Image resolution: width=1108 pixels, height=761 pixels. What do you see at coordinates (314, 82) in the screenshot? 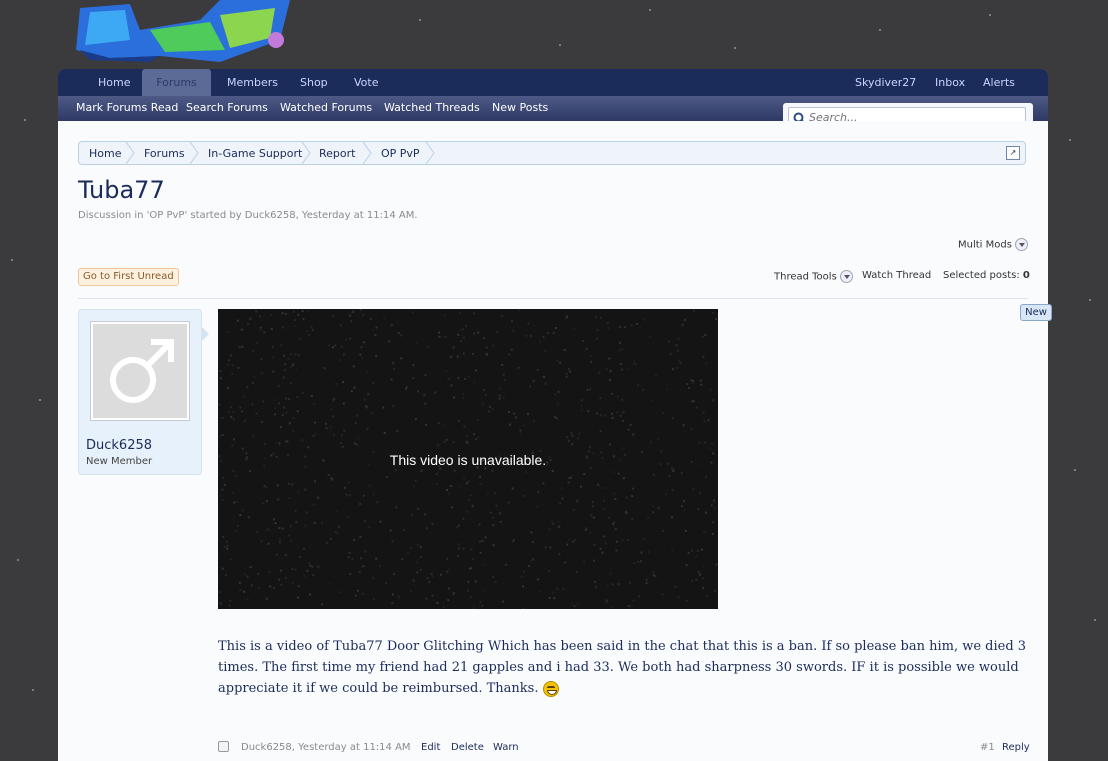
I see `nav-shop: Shop` at bounding box center [314, 82].